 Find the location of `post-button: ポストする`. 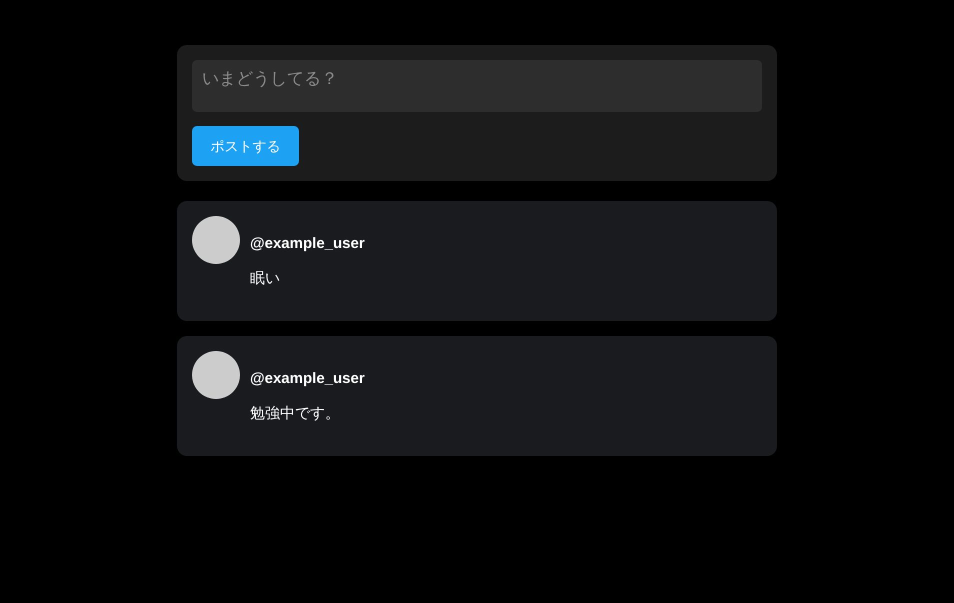

post-button: ポストする is located at coordinates (245, 146).